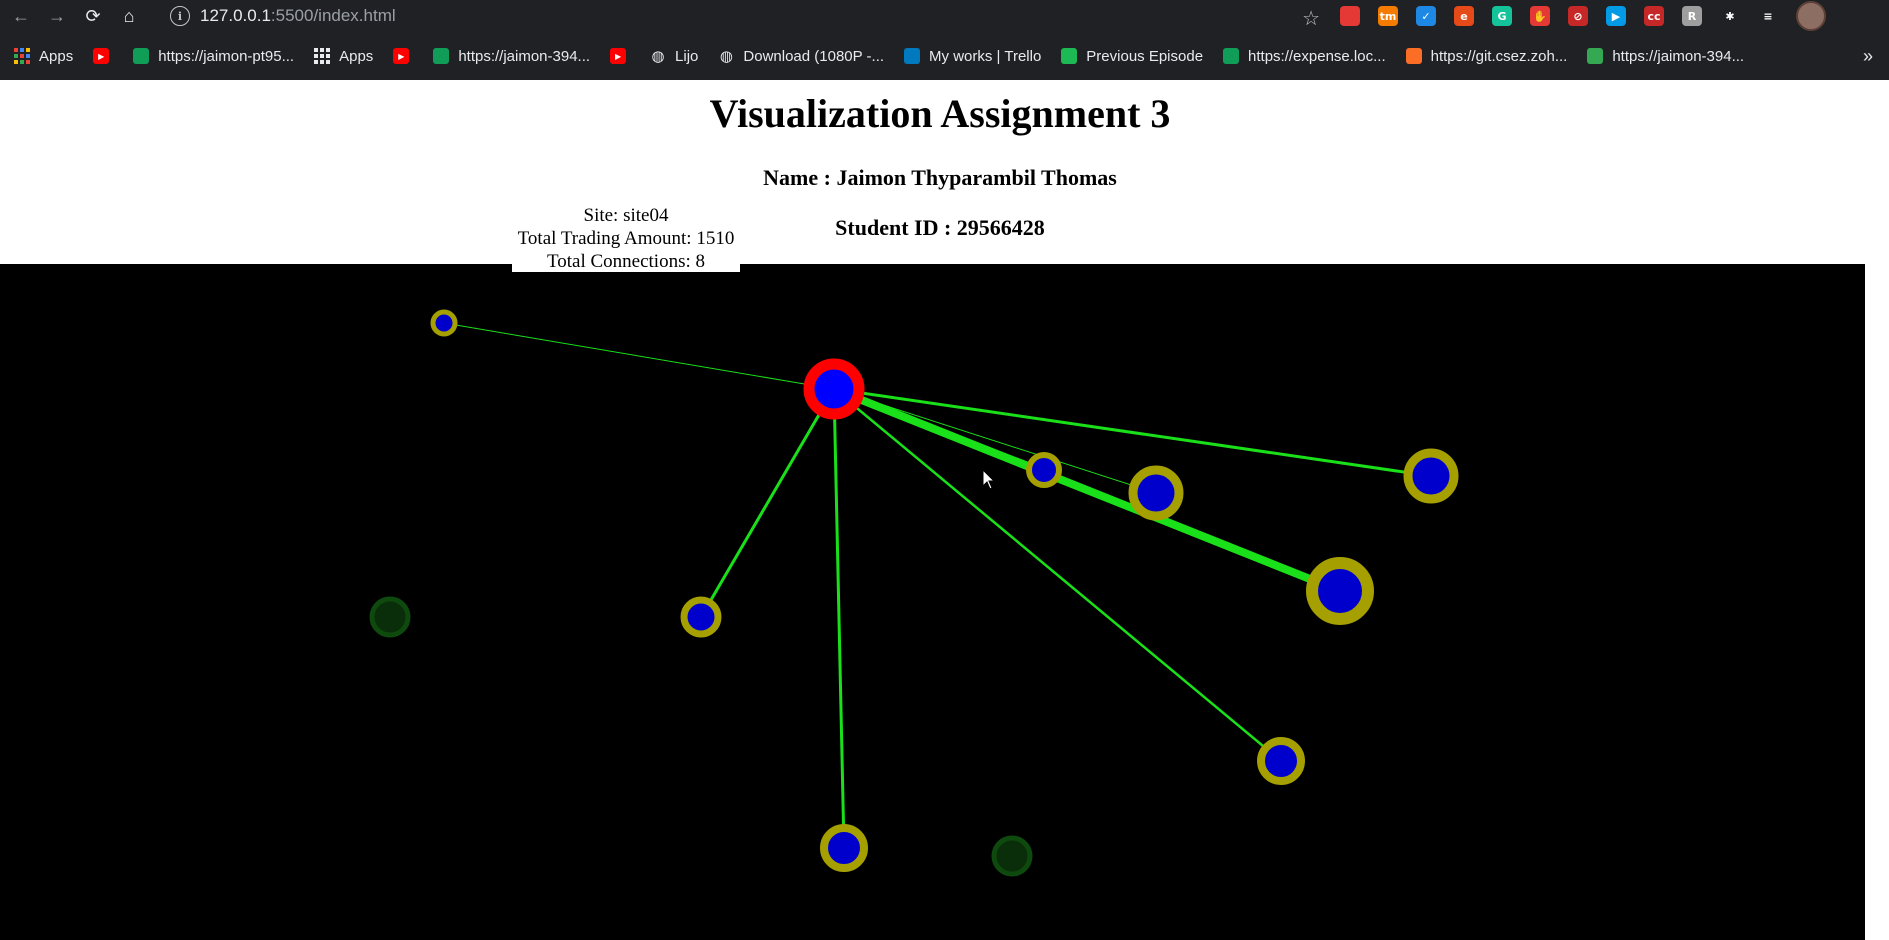  What do you see at coordinates (1145, 56) in the screenshot?
I see `bookmark-label: Previous Episode` at bounding box center [1145, 56].